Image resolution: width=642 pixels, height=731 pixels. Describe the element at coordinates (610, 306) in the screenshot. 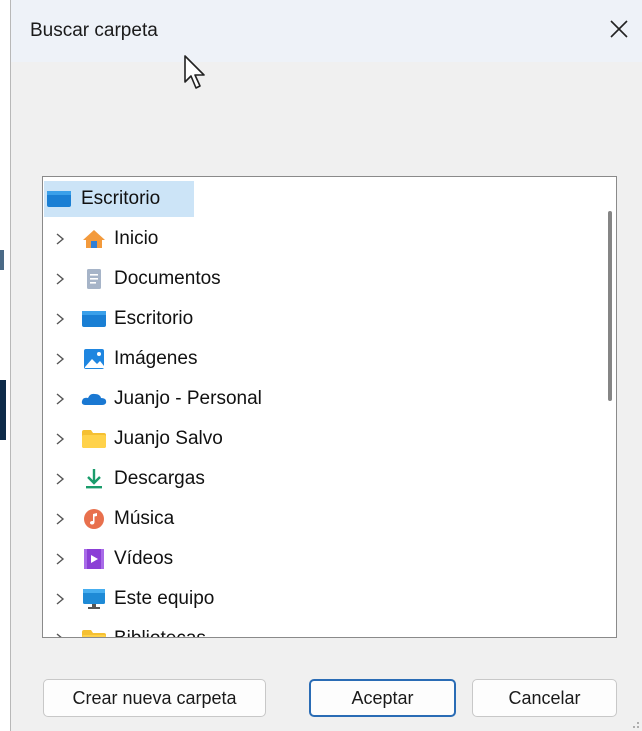

I see `vertical-scrollbar` at that location.